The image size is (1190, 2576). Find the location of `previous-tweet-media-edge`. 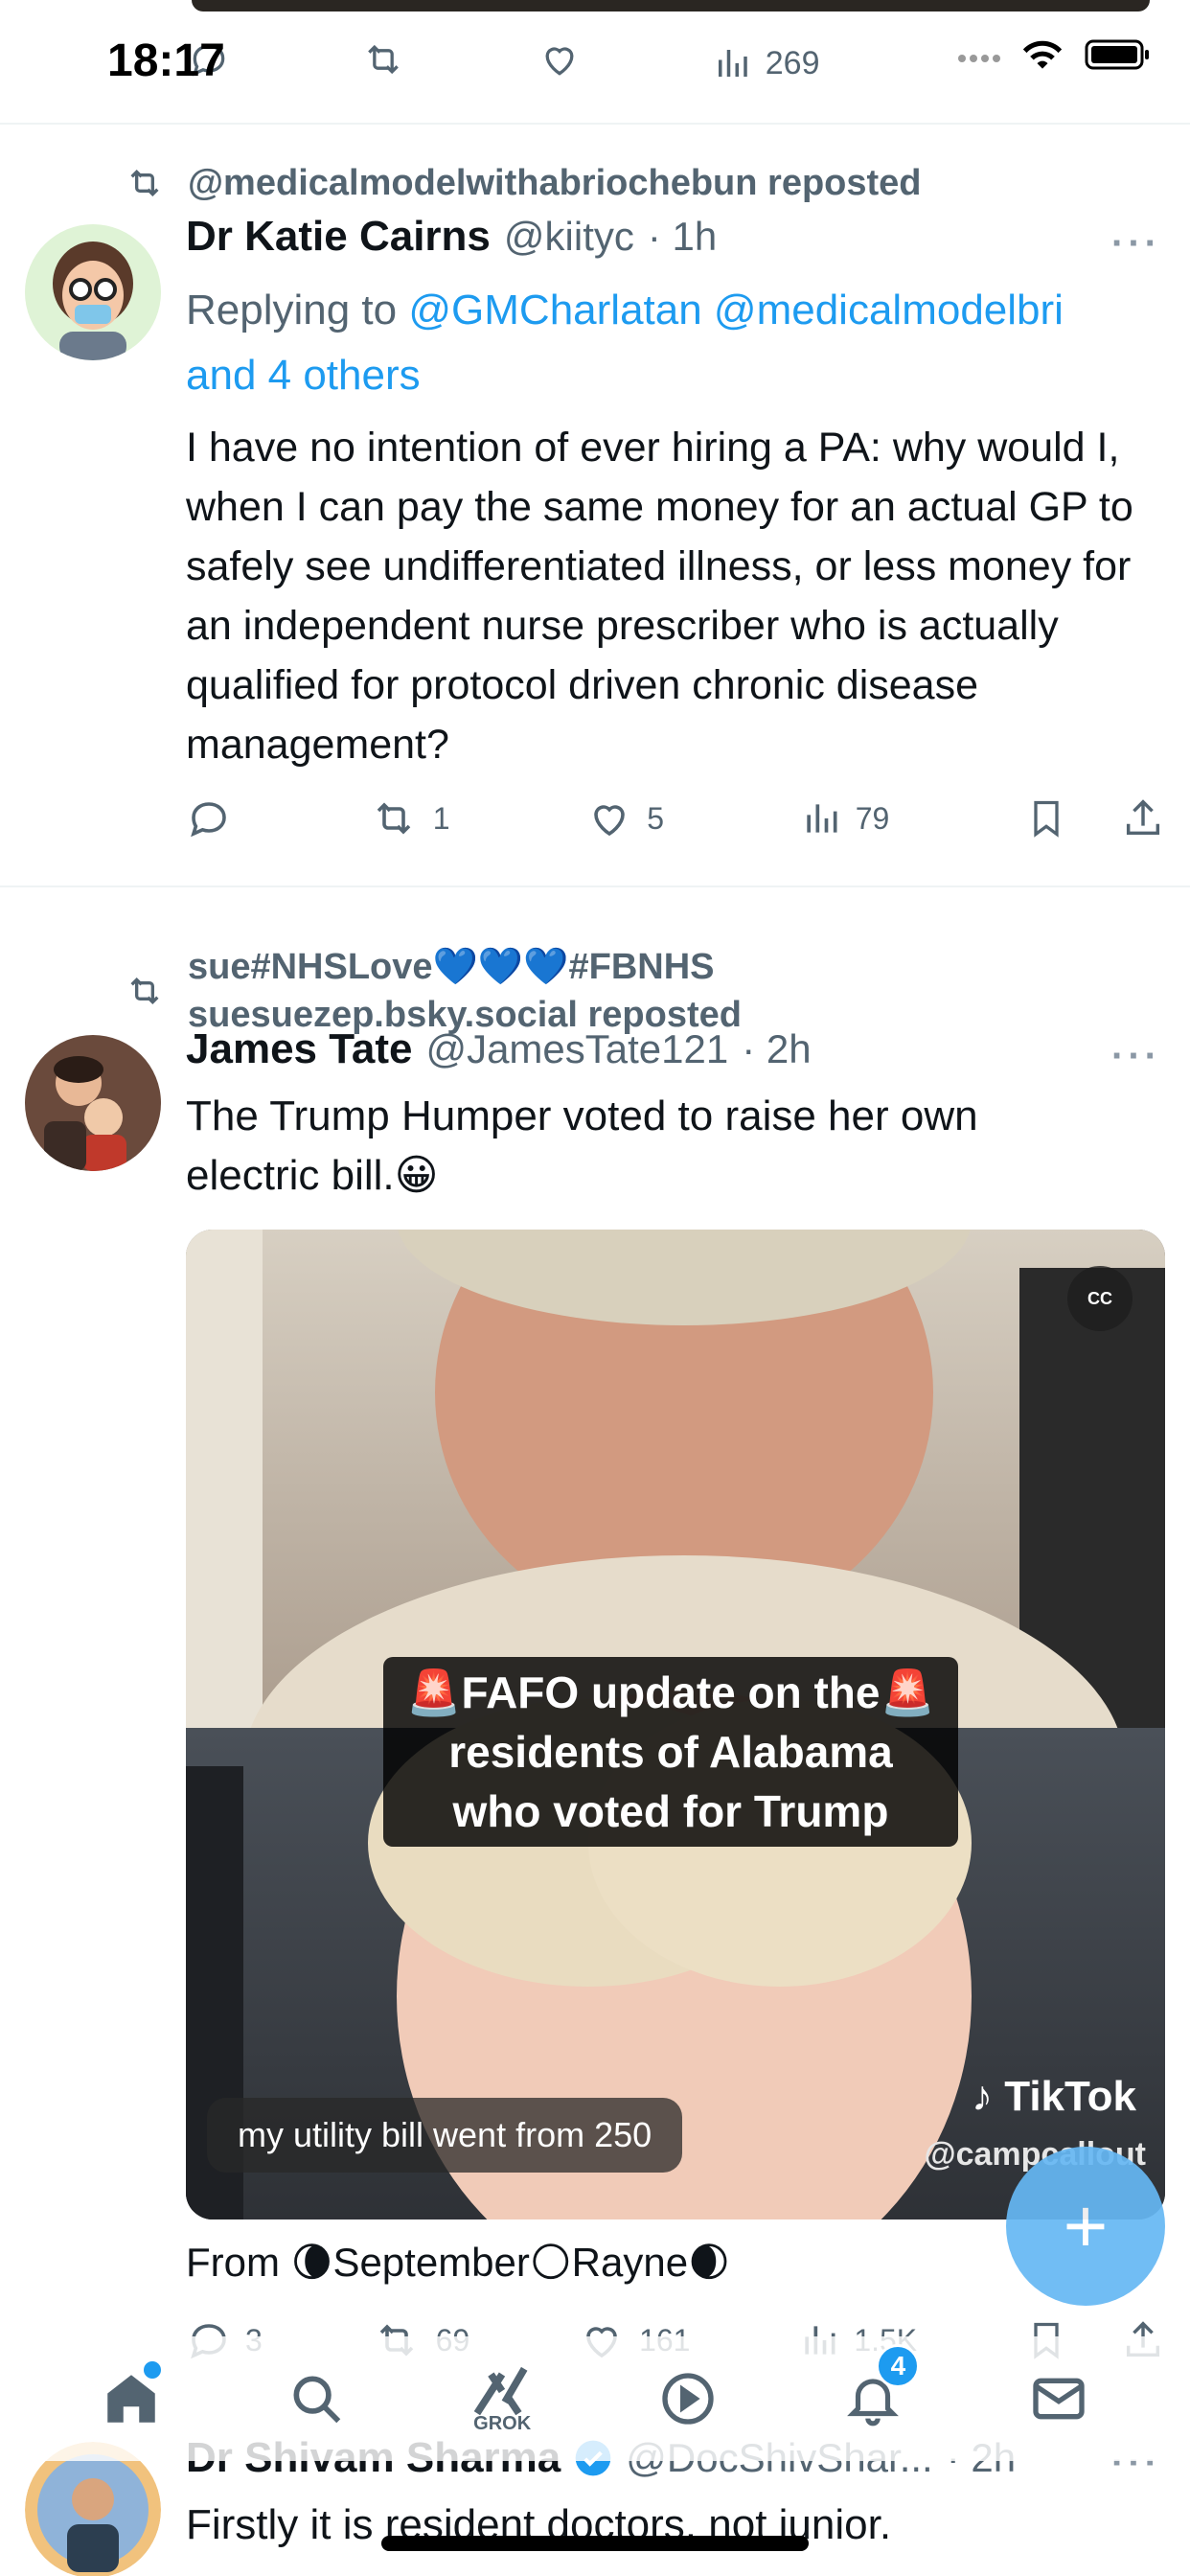

previous-tweet-media-edge is located at coordinates (671, 6).